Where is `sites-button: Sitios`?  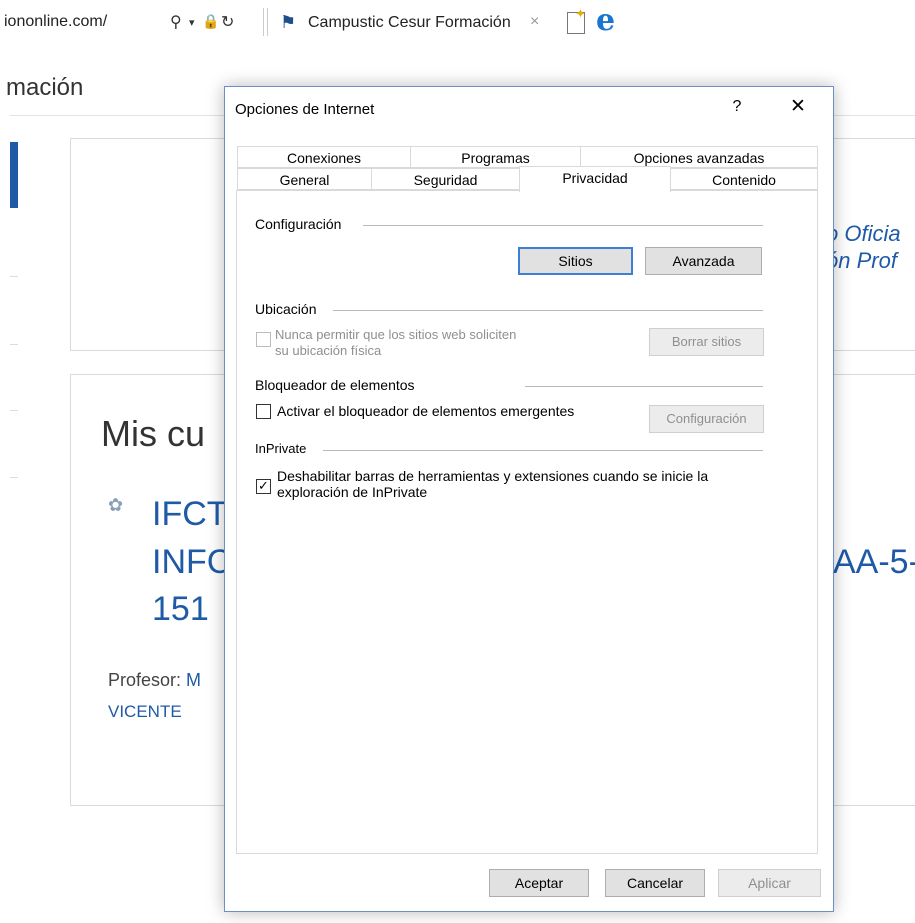
sites-button: Sitios is located at coordinates (575, 261).